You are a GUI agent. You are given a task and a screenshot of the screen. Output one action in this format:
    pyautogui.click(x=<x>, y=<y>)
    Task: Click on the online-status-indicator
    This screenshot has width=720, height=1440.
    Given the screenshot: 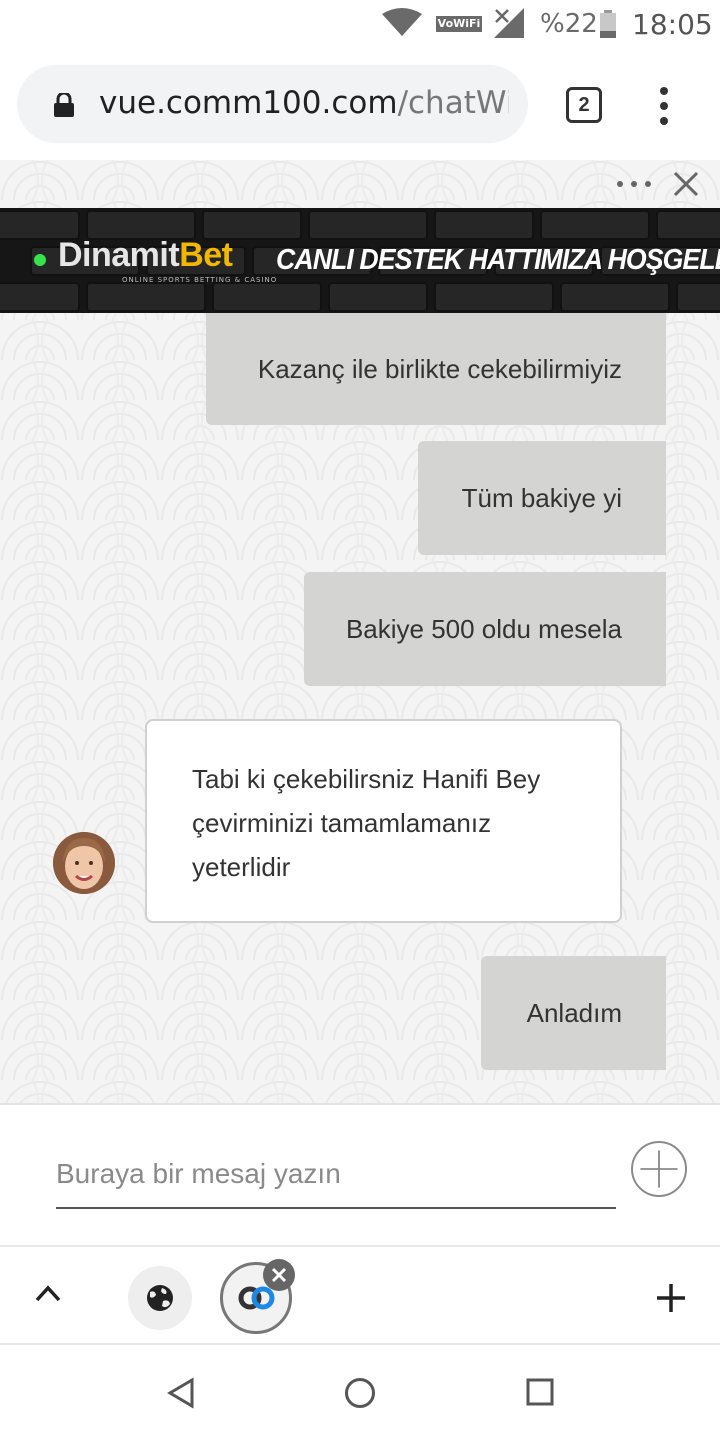 What is the action you would take?
    pyautogui.click(x=40, y=260)
    